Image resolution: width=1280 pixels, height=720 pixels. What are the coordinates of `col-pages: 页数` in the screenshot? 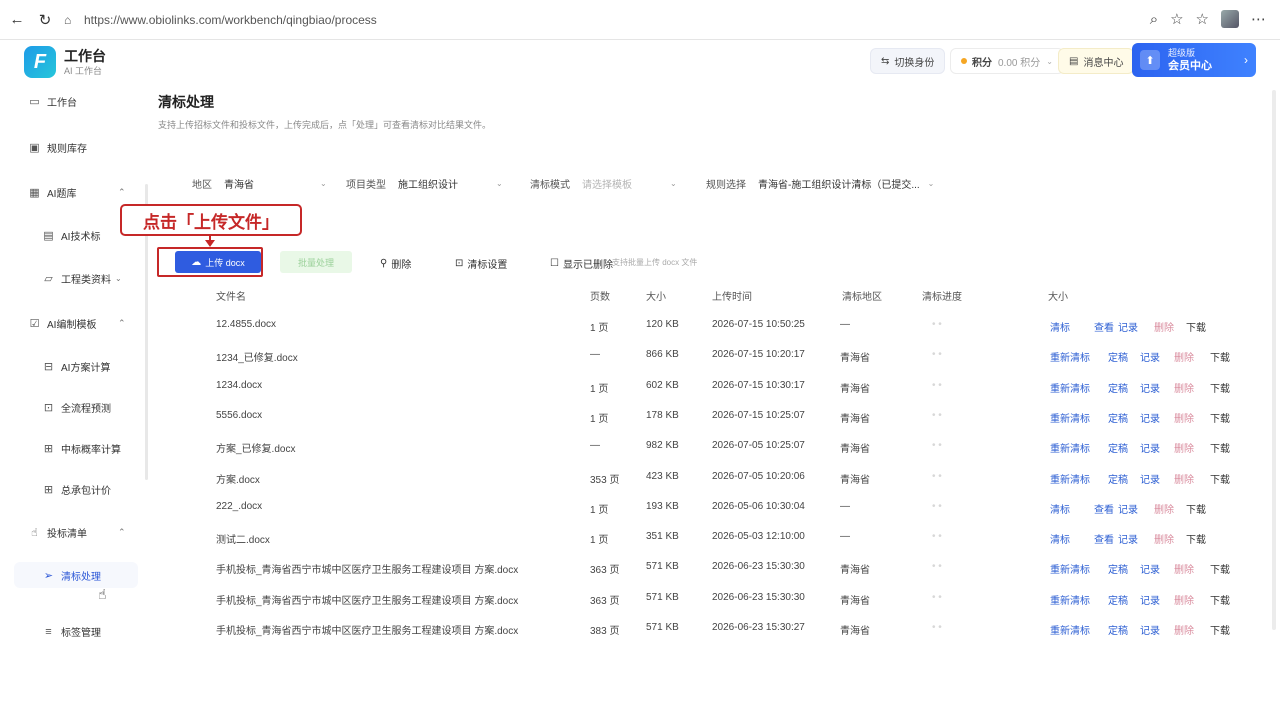 It's located at (600, 295).